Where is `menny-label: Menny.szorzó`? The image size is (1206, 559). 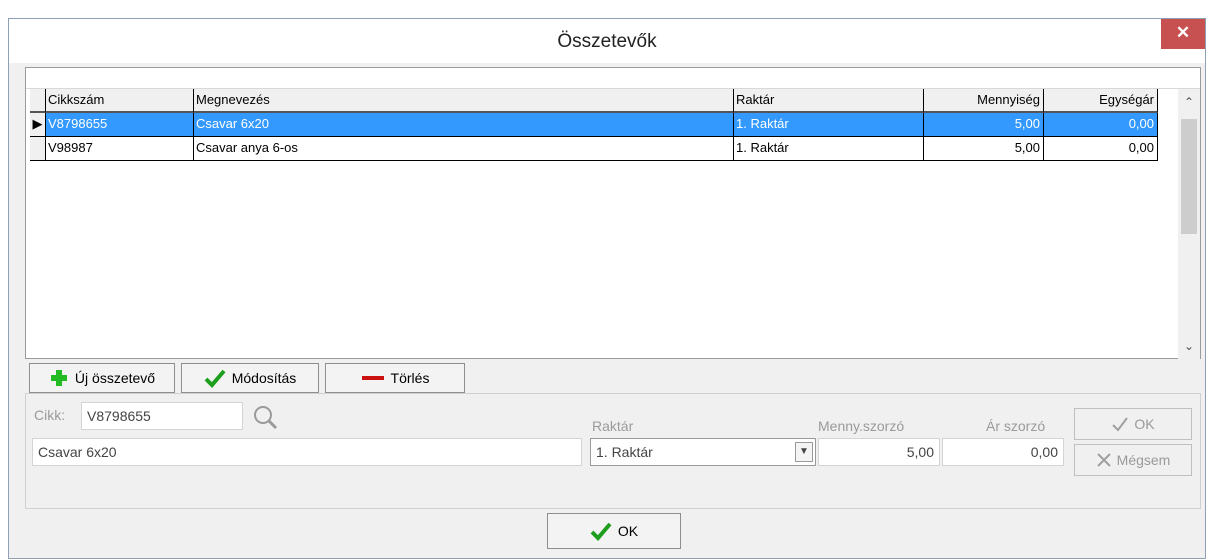
menny-label: Menny.szorzó is located at coordinates (861, 426).